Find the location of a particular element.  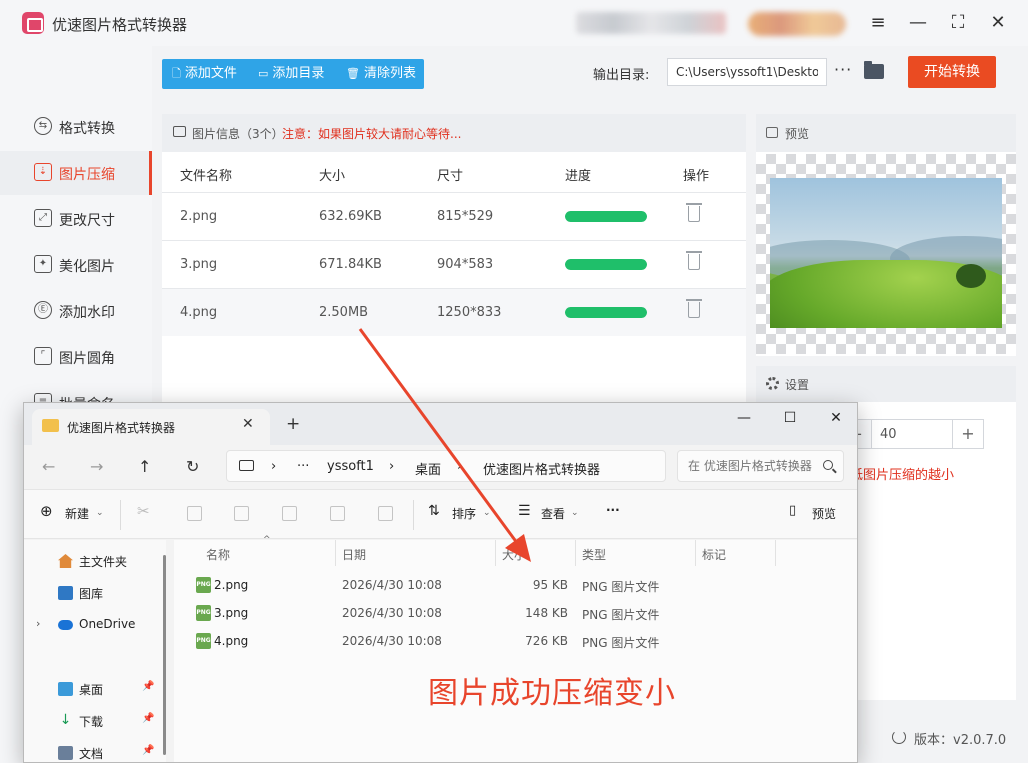

view-button: 查看 is located at coordinates (553, 513).